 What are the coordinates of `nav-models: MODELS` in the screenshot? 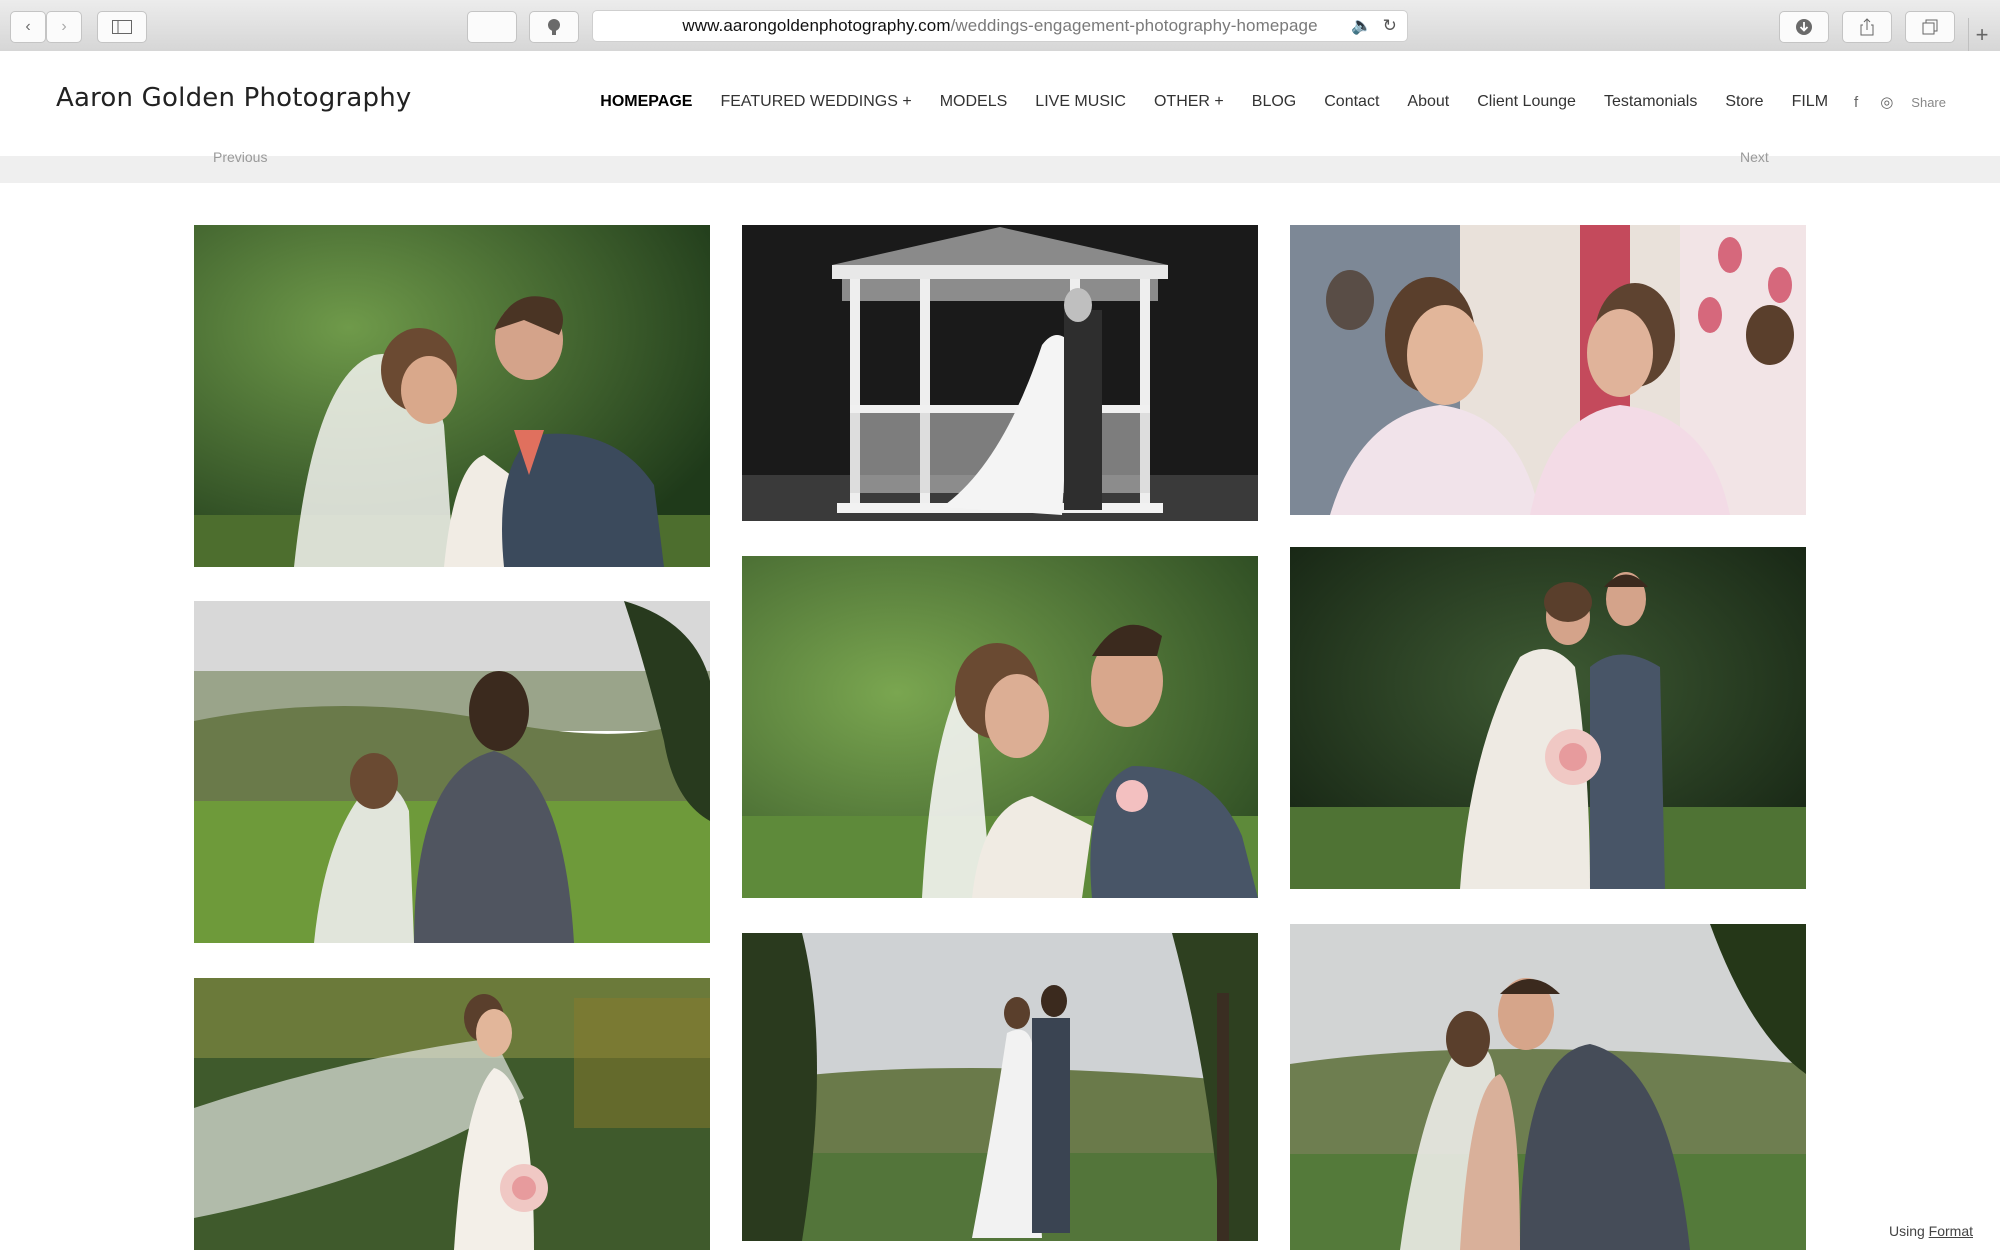 It's located at (974, 102).